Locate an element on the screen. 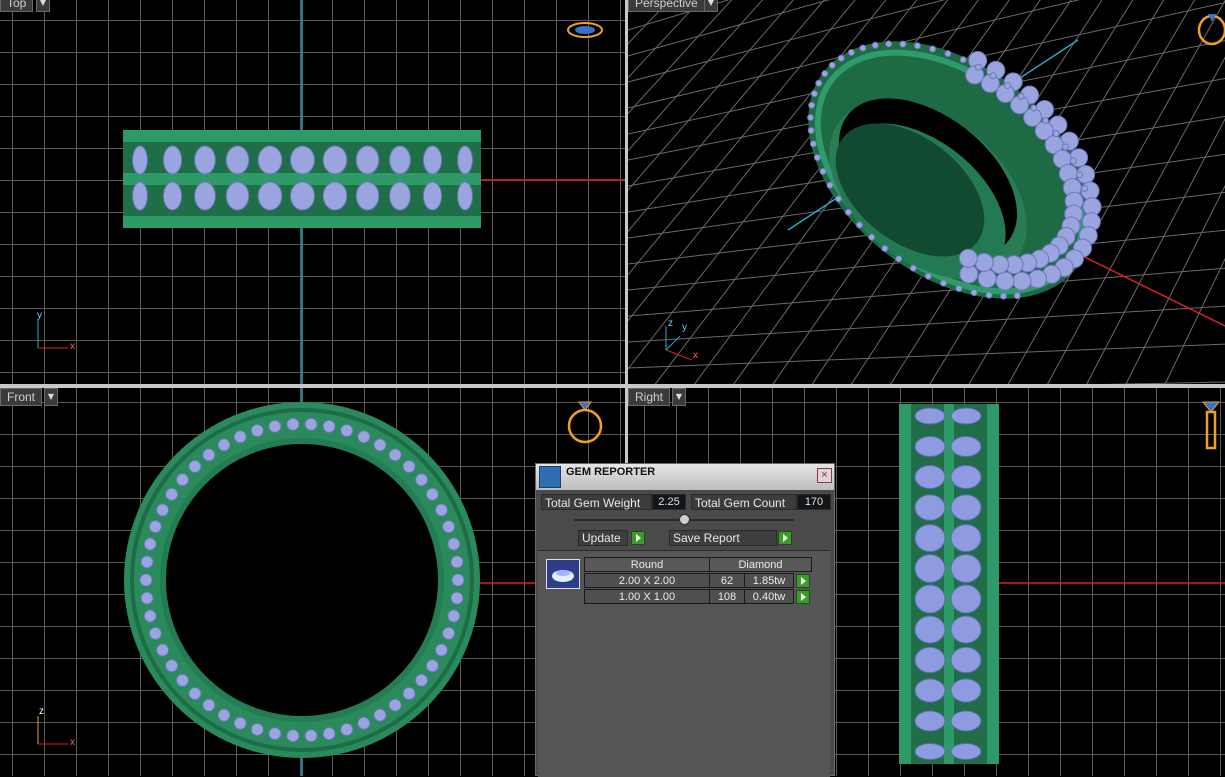  update-run-icon is located at coordinates (638, 538).